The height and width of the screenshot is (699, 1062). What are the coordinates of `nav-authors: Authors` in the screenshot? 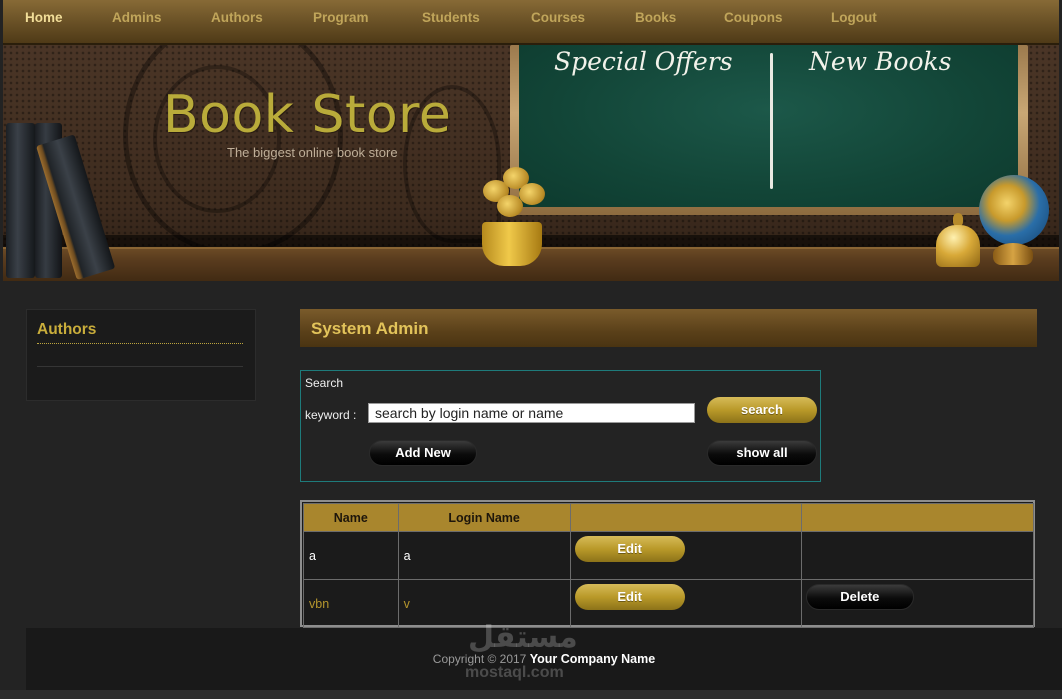 It's located at (237, 17).